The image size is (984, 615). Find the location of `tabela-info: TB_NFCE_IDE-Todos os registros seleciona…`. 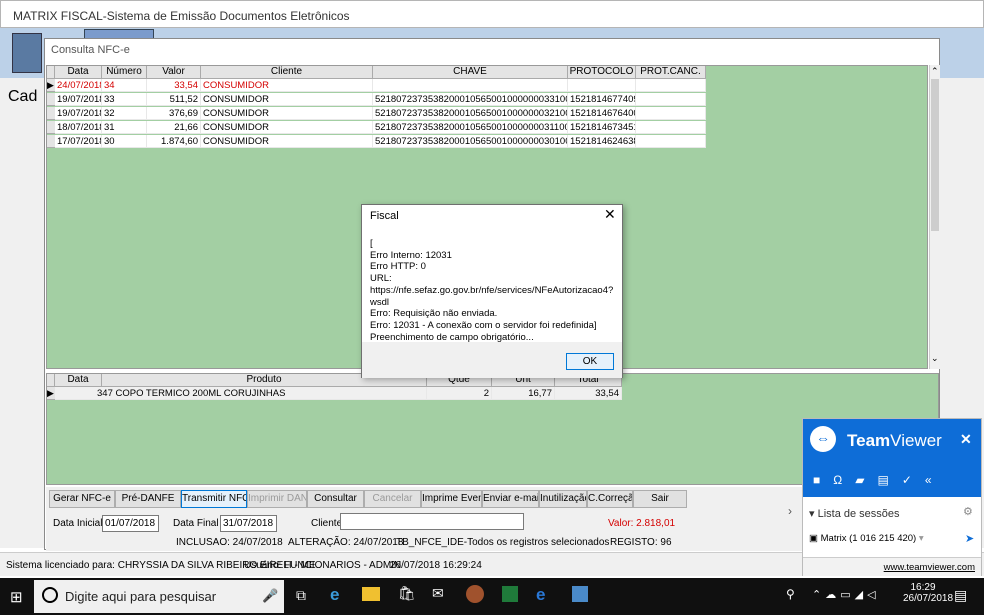

tabela-info: TB_NFCE_IDE-Todos os registros seleciona… is located at coordinates (503, 542).